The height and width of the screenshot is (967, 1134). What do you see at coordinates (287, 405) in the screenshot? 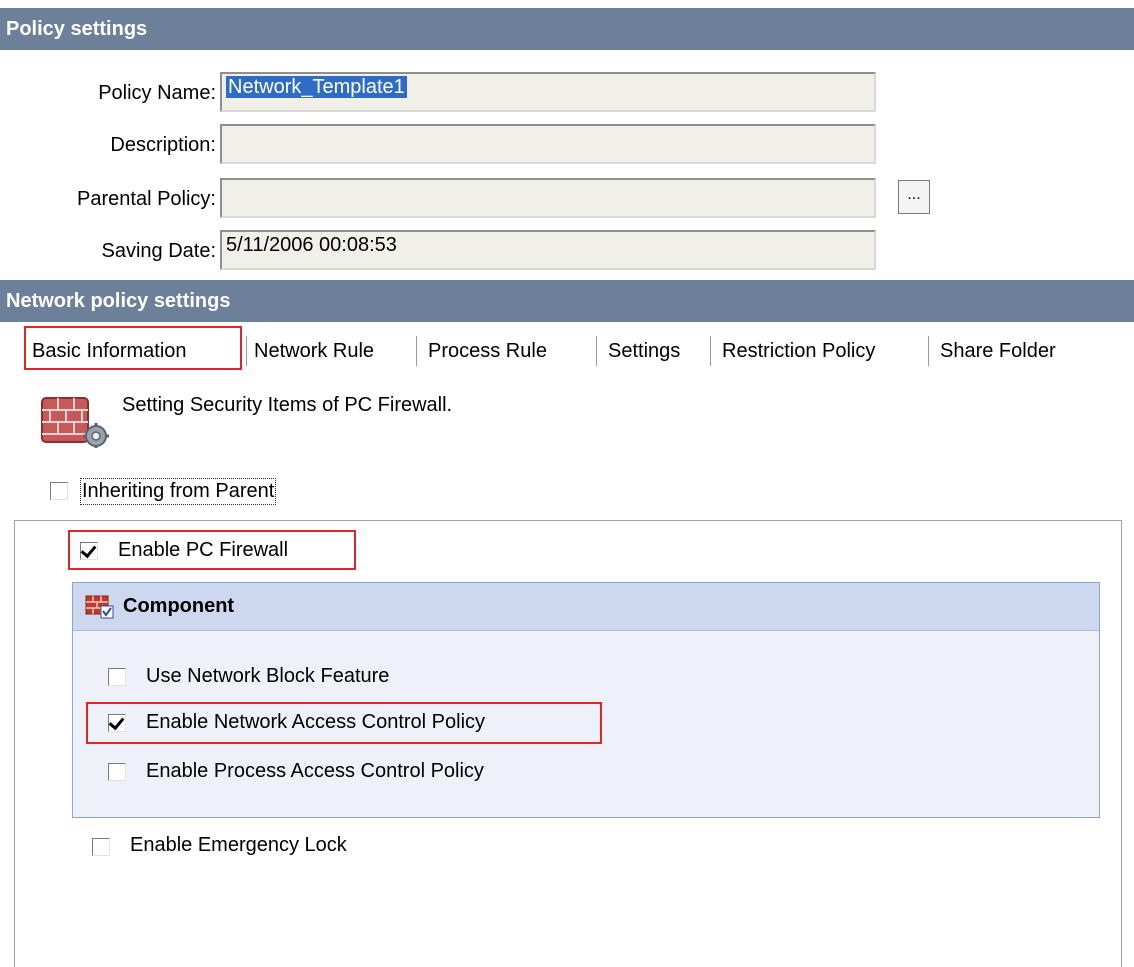
I see `firewall-description: Setting Security Items of PC Firewall.` at bounding box center [287, 405].